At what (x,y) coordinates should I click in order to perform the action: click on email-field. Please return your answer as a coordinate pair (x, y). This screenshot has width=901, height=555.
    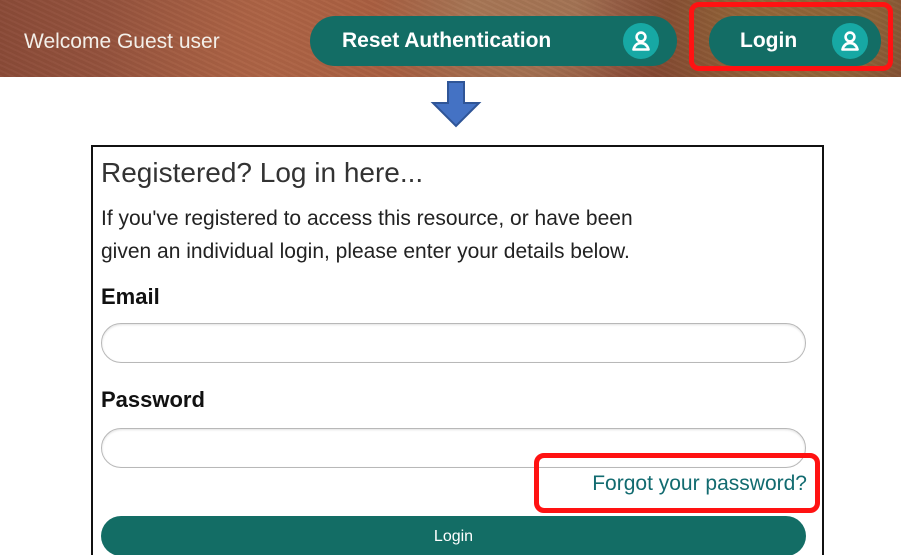
    Looking at the image, I should click on (453, 343).